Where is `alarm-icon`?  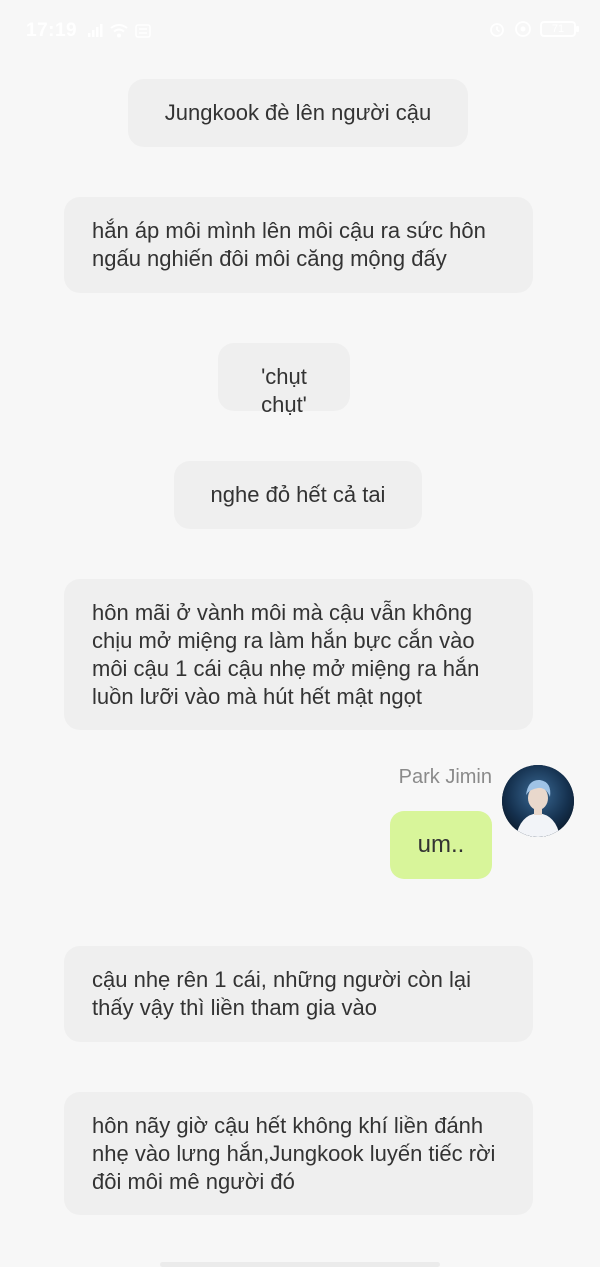 alarm-icon is located at coordinates (497, 29).